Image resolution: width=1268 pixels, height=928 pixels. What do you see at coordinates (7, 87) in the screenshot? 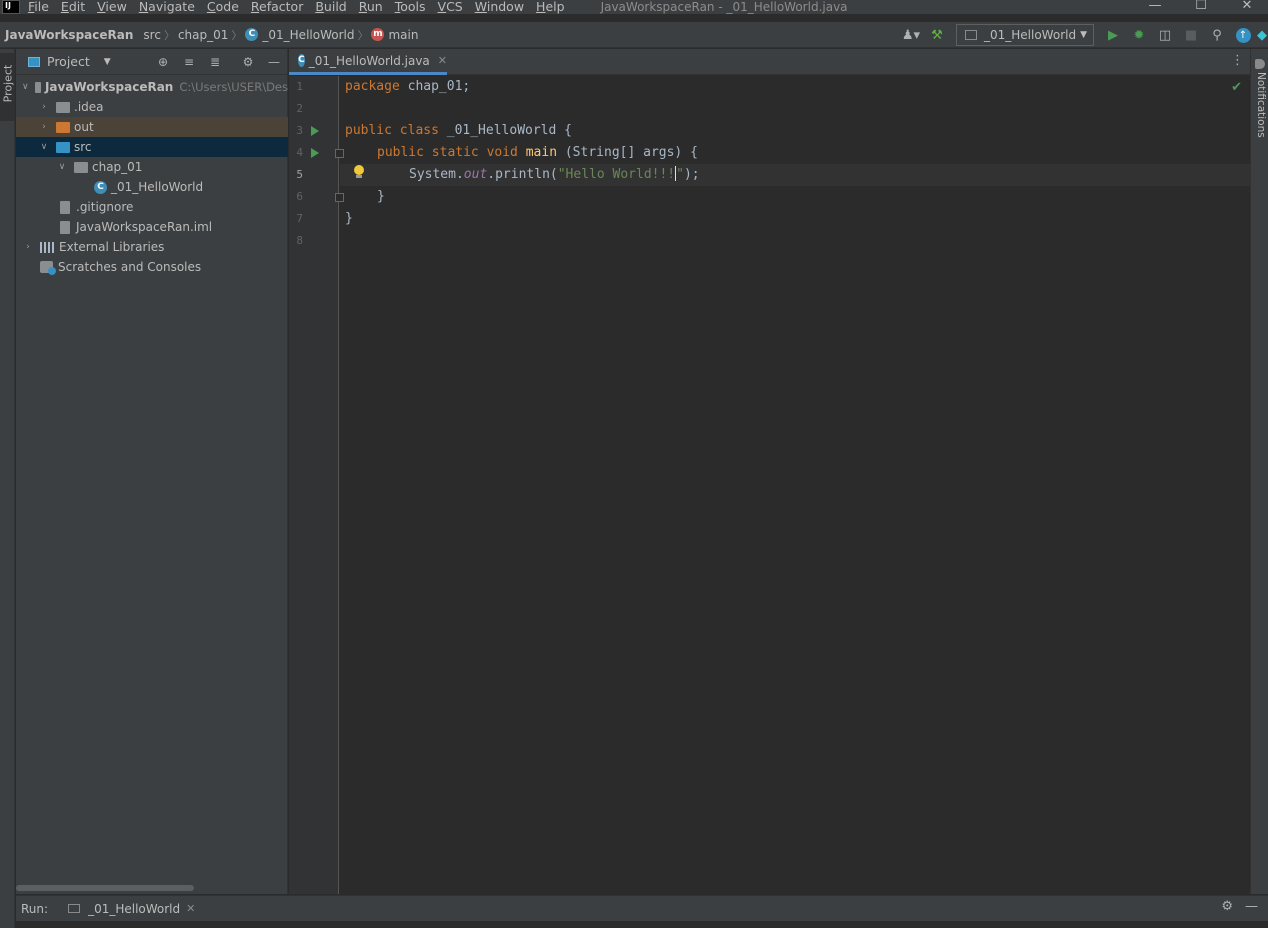
I see `project-tool-tab: Project` at bounding box center [7, 87].